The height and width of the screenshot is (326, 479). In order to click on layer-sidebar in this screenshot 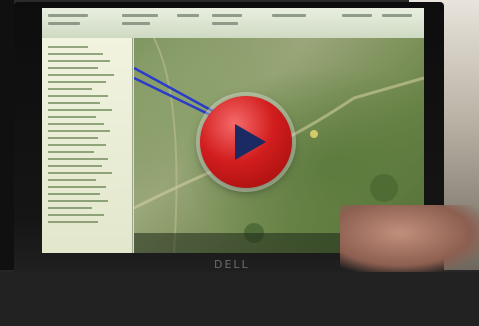, I will do `click(87, 145)`.